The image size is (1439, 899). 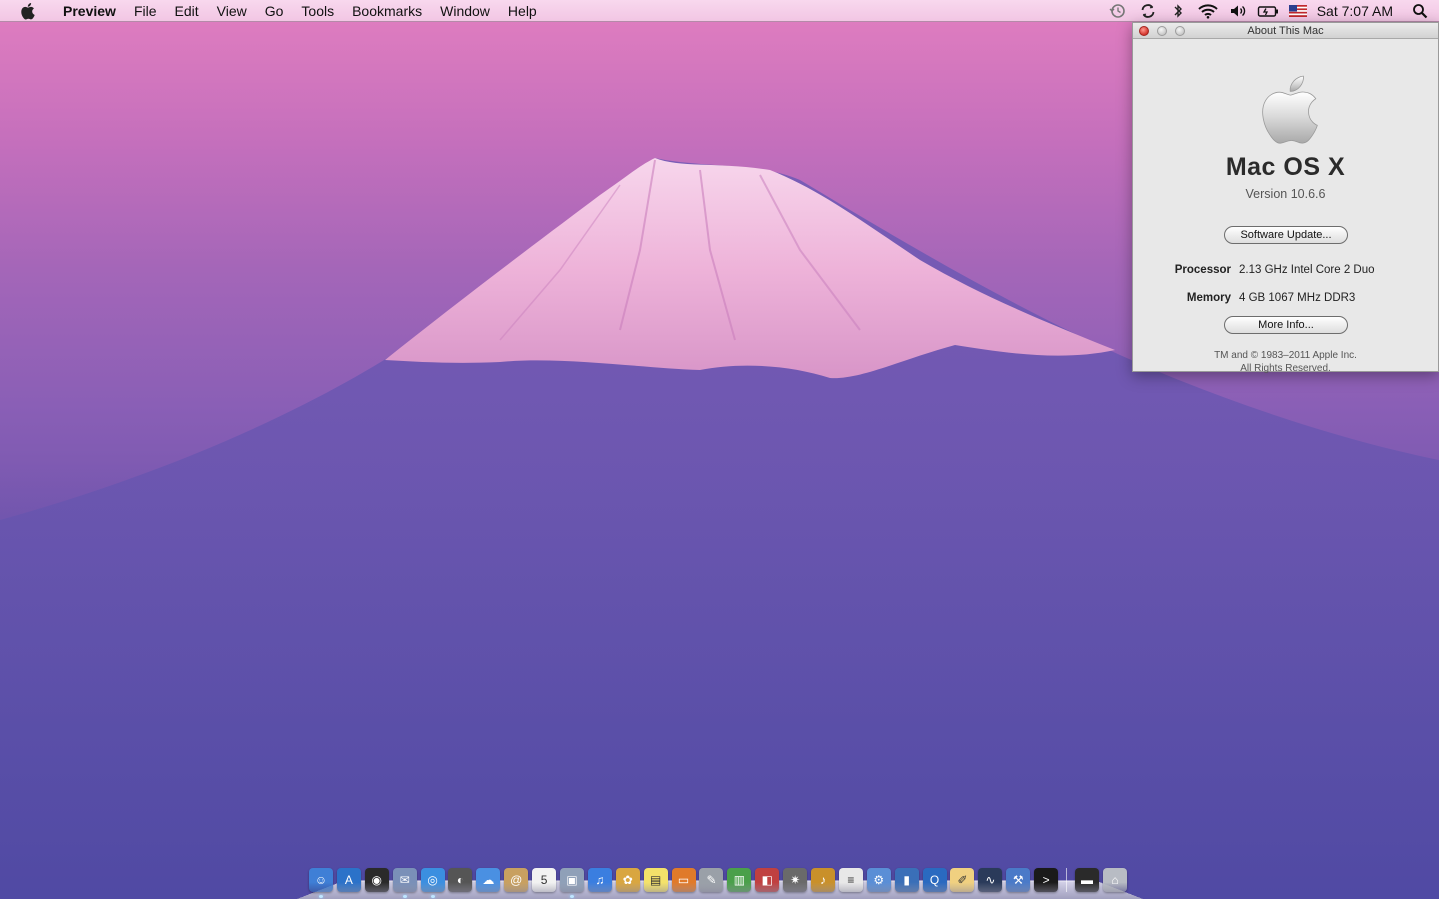 I want to click on ichat-icon: ☁, so click(x=488, y=880).